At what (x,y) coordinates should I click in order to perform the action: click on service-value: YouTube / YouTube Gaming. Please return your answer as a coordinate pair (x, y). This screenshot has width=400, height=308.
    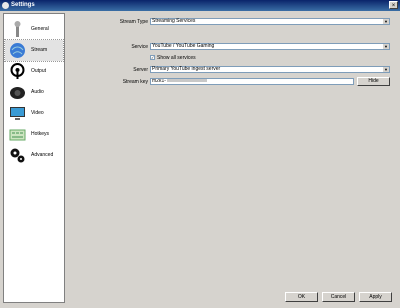
    Looking at the image, I should click on (183, 46).